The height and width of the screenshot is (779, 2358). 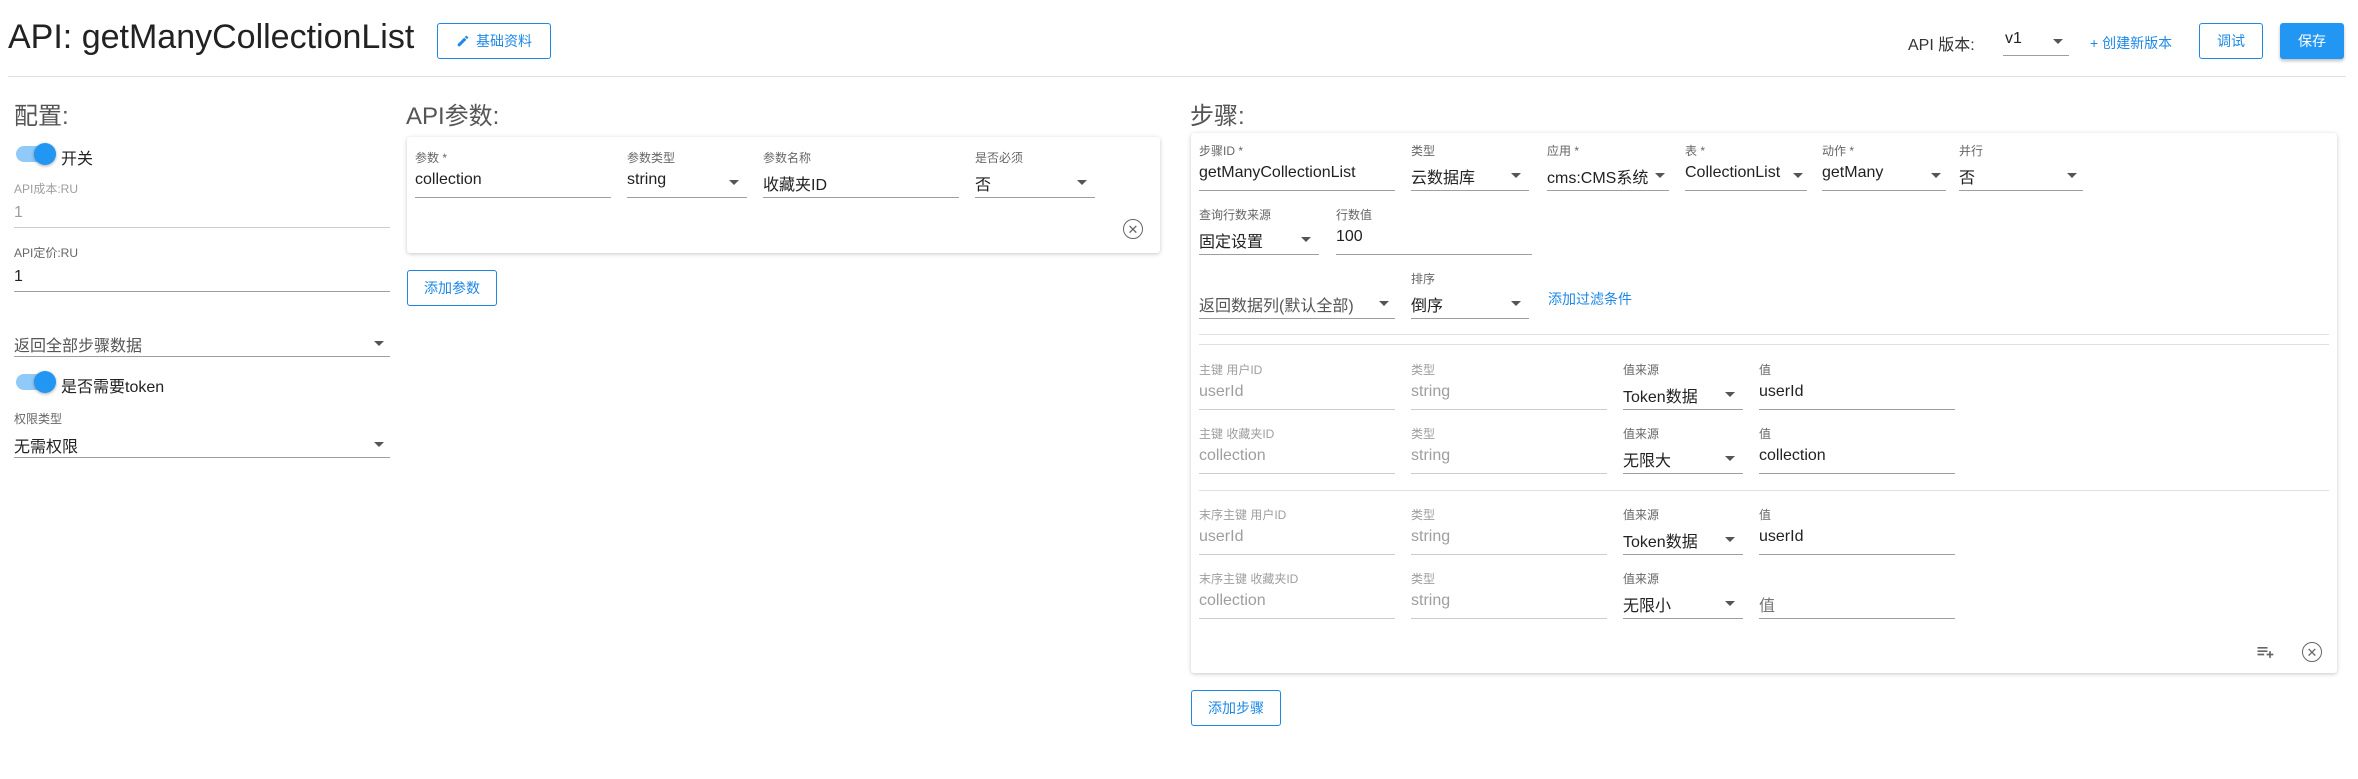 I want to click on step-type-select: 云数据库, so click(x=1443, y=176).